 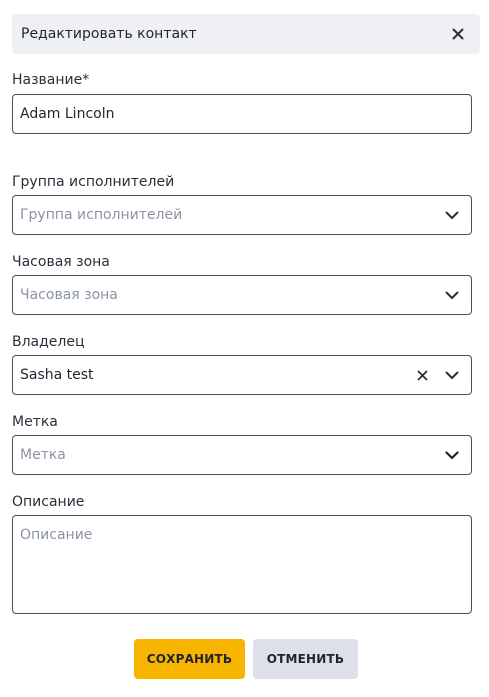 What do you see at coordinates (93, 182) in the screenshot?
I see `group-label: Группа исполнителей` at bounding box center [93, 182].